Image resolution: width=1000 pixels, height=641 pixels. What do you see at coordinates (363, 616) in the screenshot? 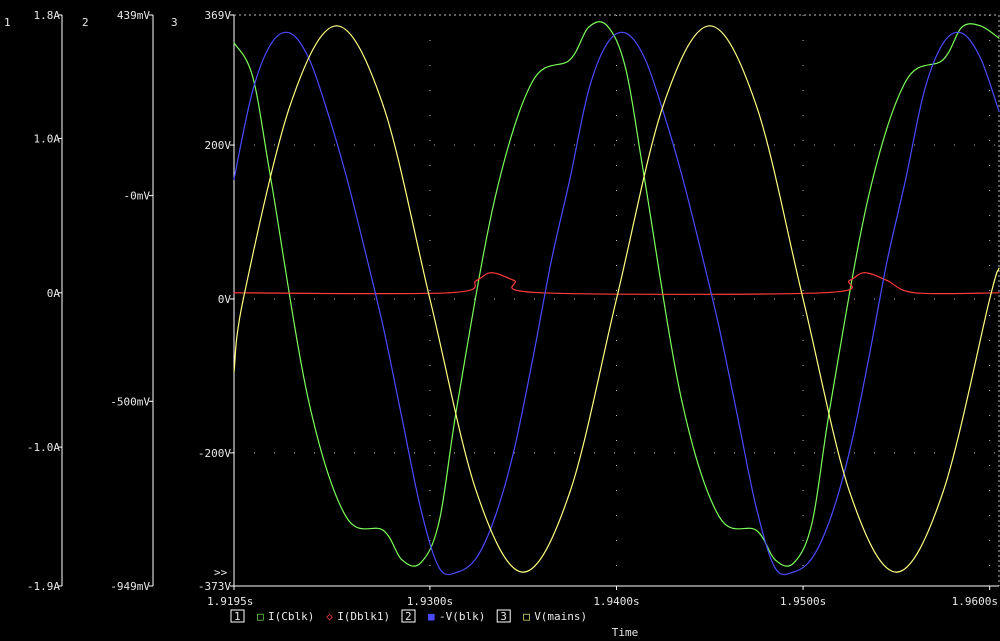
I see `legend-label: I(Dblk1)` at bounding box center [363, 616].